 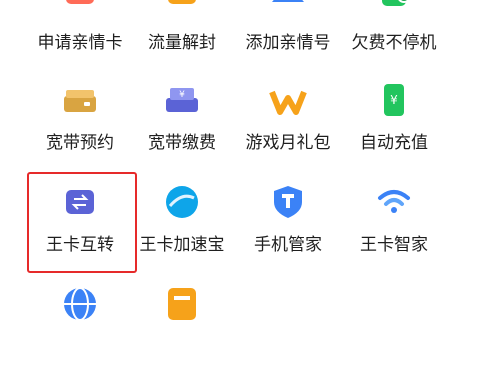 What do you see at coordinates (182, 43) in the screenshot?
I see `service-label: 流量解封` at bounding box center [182, 43].